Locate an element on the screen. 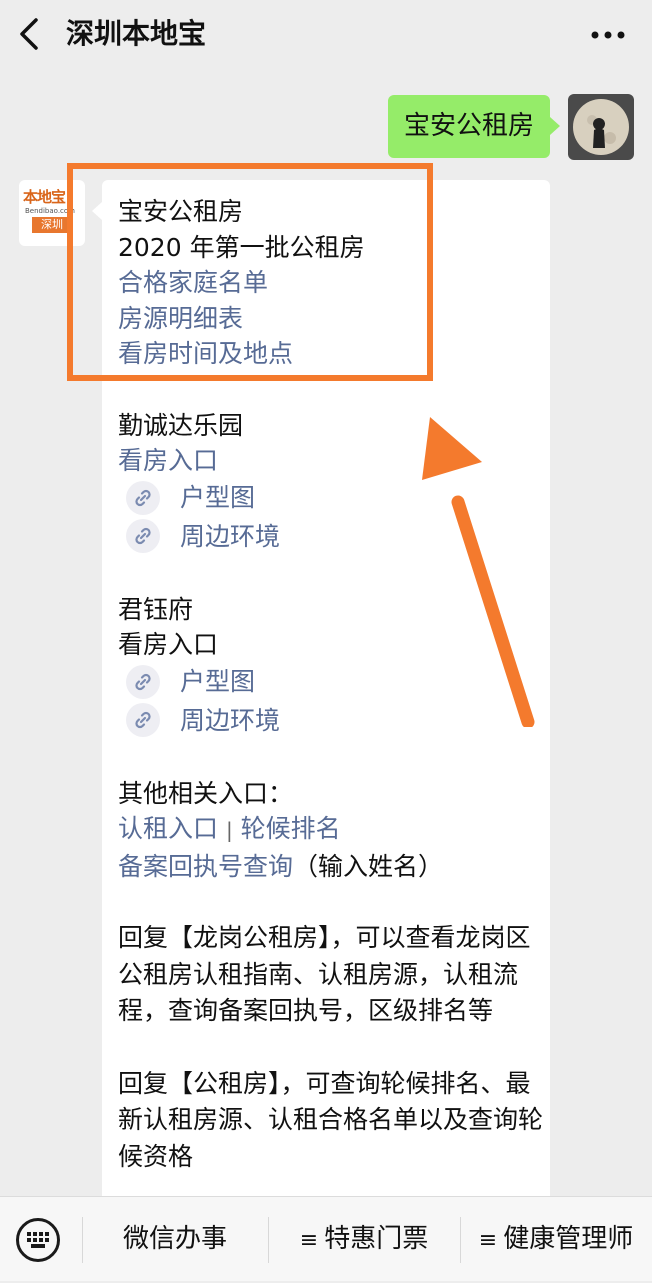 This screenshot has width=652, height=1283. keyboard-toggle-button is located at coordinates (38, 1240).